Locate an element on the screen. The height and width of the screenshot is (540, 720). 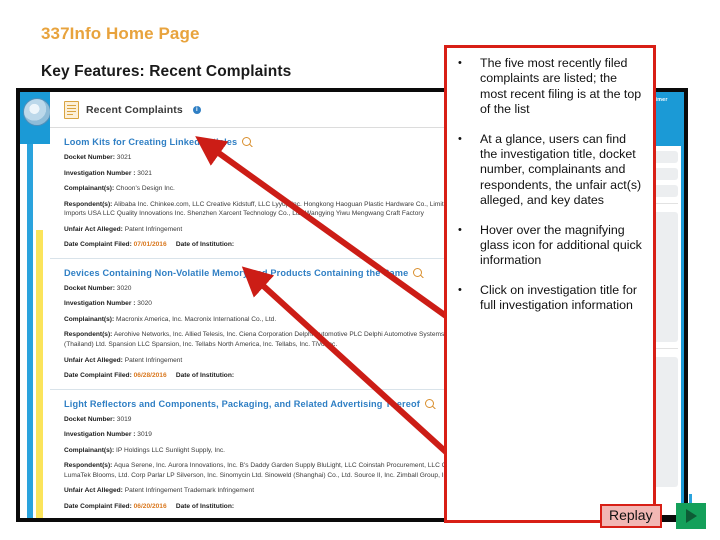
investigation-value: 3019 is located at coordinates (144, 435).